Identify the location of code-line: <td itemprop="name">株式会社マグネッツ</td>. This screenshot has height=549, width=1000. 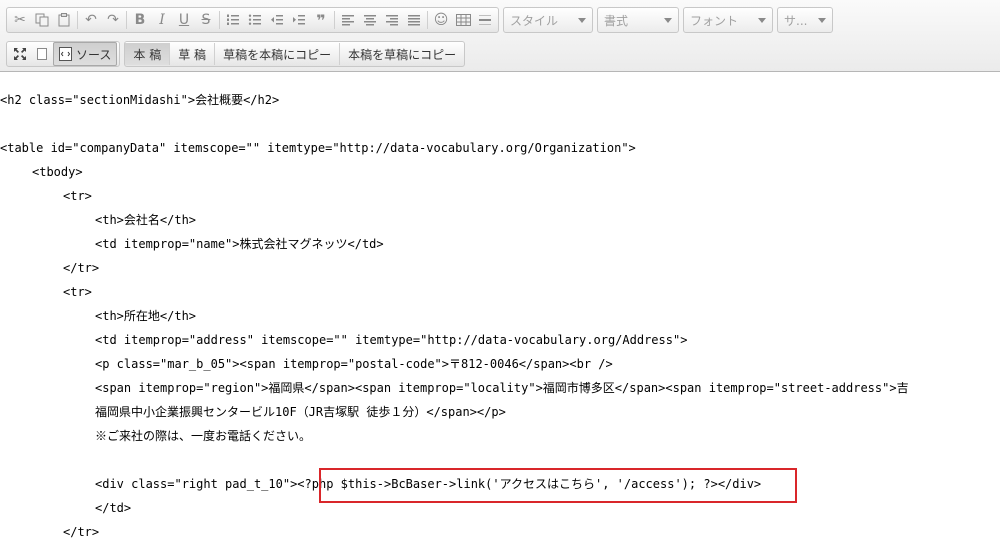
(239, 244).